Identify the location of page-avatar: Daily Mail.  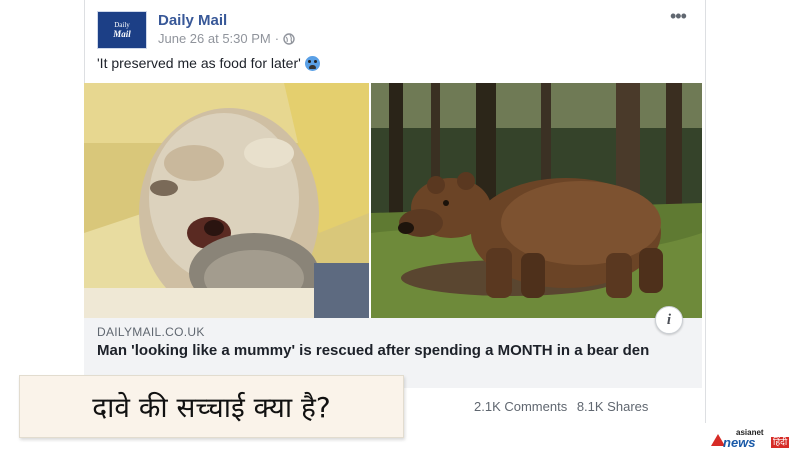
(122, 30).